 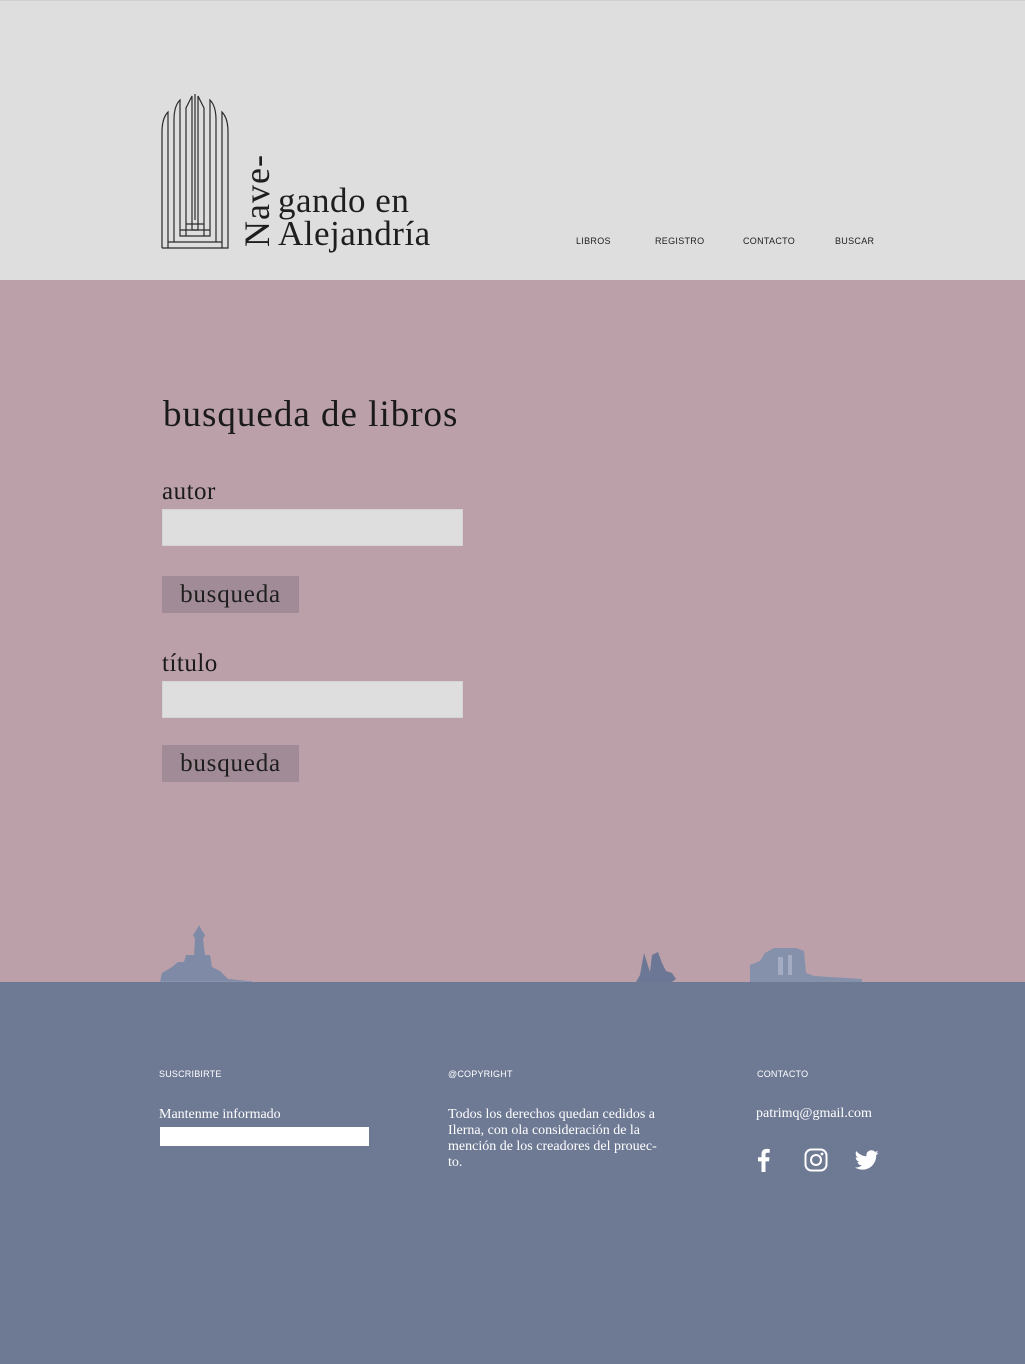 What do you see at coordinates (220, 1114) in the screenshot?
I see `subscribe-text: Mantenme informado` at bounding box center [220, 1114].